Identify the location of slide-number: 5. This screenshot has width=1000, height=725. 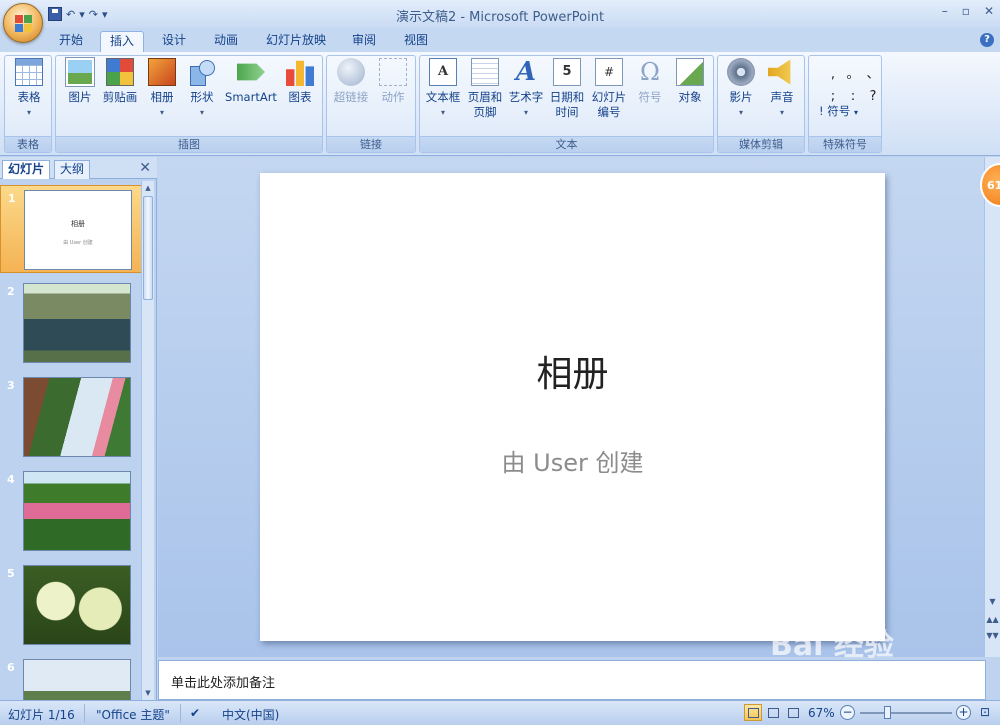
(11, 573).